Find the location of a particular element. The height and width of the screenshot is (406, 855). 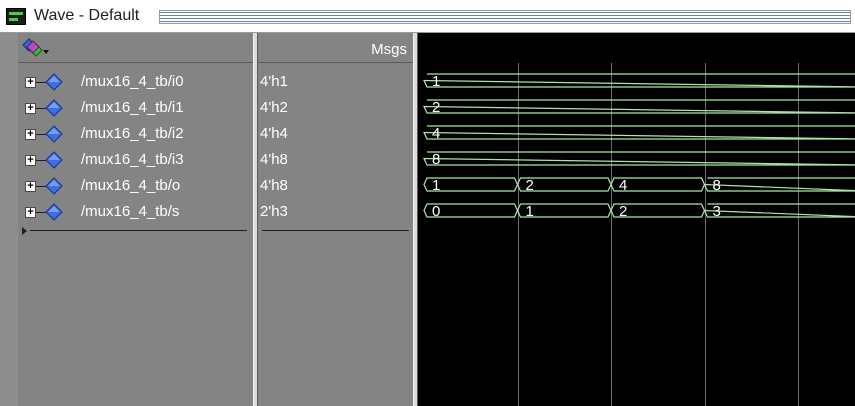

insertion-marker-icon is located at coordinates (24, 231).